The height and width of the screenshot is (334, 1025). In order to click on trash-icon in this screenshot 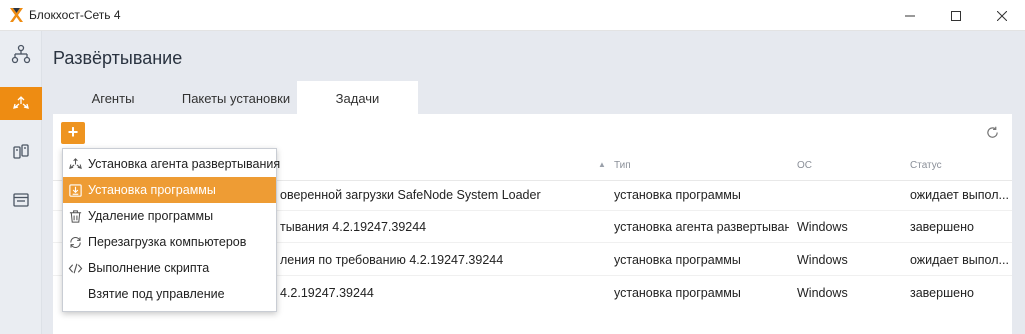, I will do `click(75, 216)`.